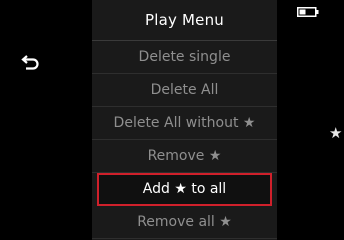 The height and width of the screenshot is (240, 344). What do you see at coordinates (184, 123) in the screenshot?
I see `menu-item-delete-all-without-star: Delete All without ★` at bounding box center [184, 123].